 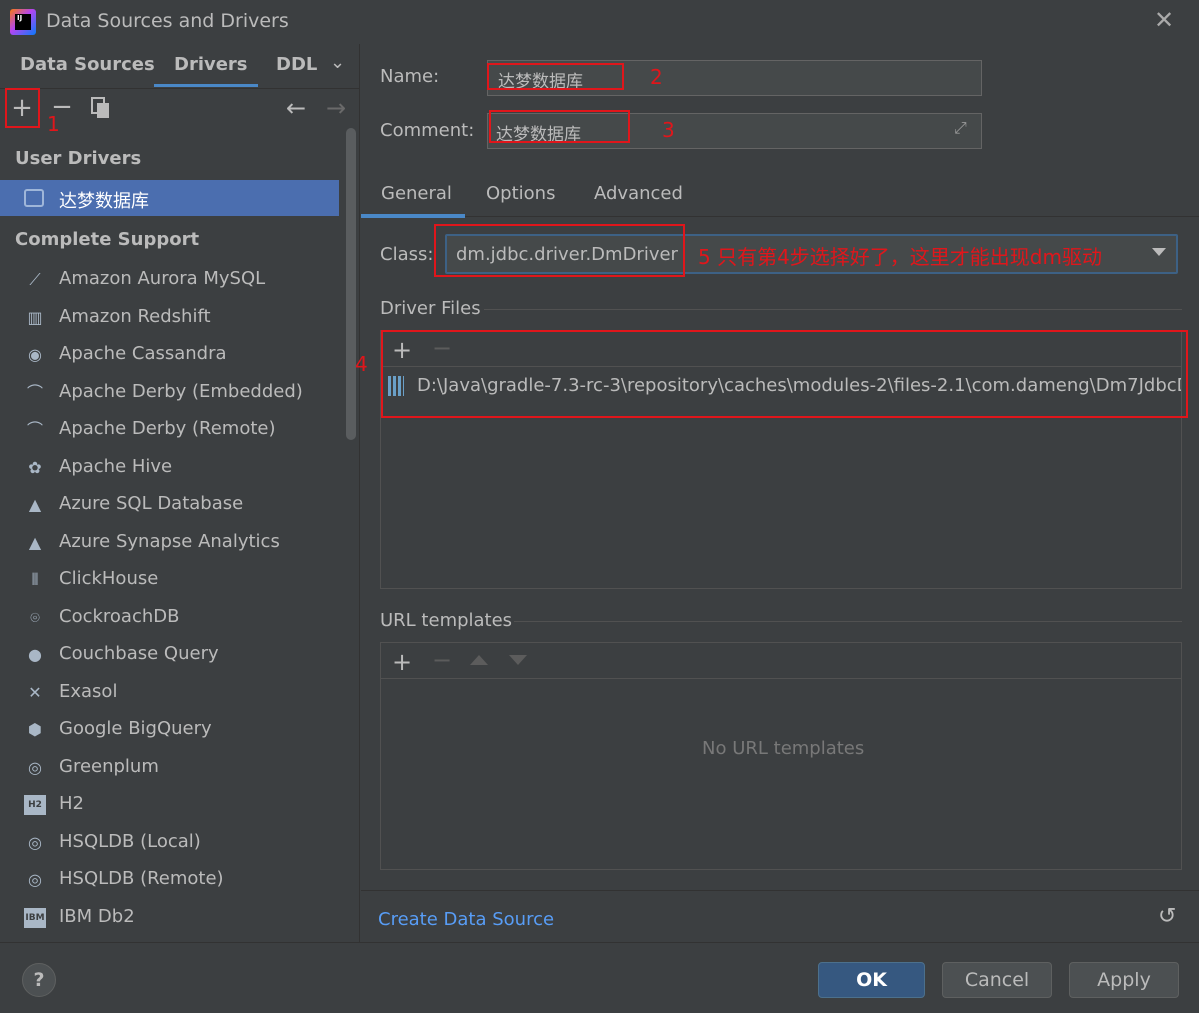 I want to click on greenplum-icon: ◎, so click(x=35, y=767).